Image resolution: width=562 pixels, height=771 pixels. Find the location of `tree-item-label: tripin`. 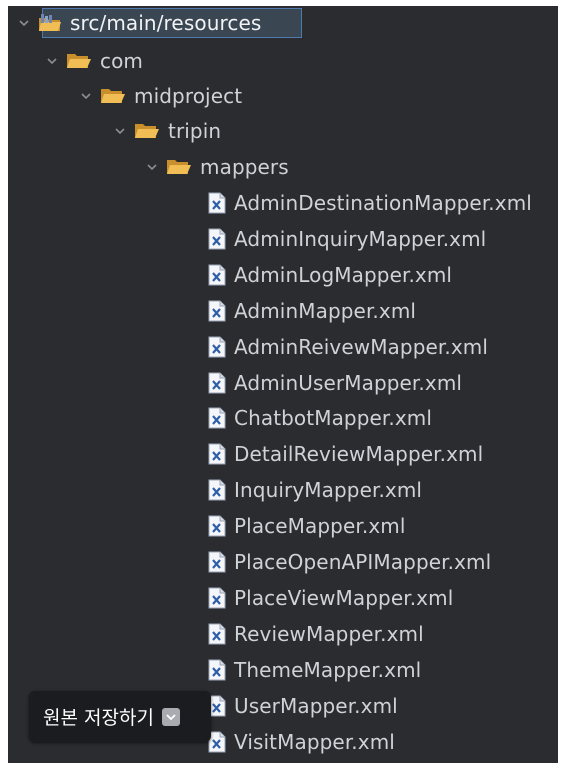

tree-item-label: tripin is located at coordinates (195, 131).